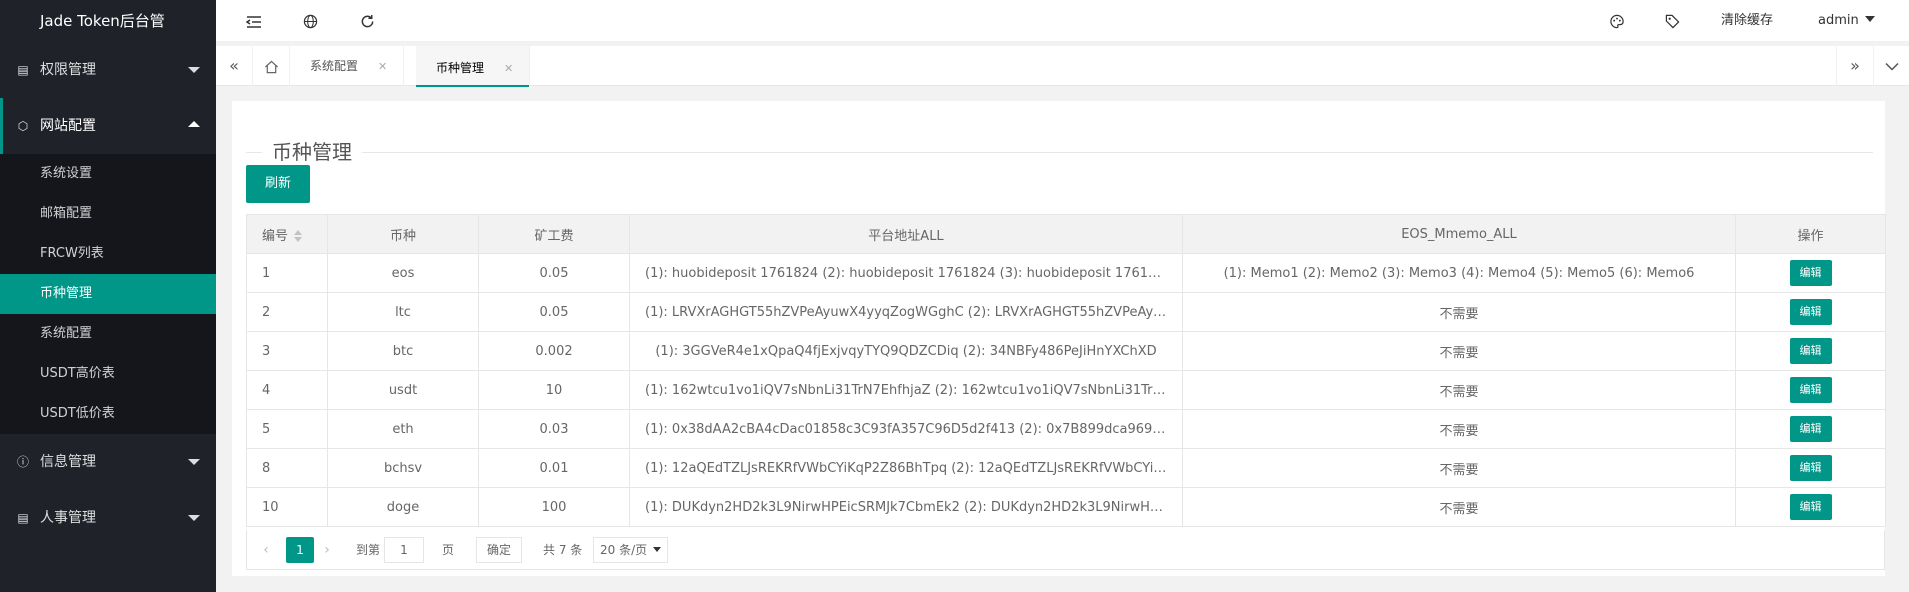  What do you see at coordinates (234, 66) in the screenshot?
I see `tabs-scroll-left-icon: «` at bounding box center [234, 66].